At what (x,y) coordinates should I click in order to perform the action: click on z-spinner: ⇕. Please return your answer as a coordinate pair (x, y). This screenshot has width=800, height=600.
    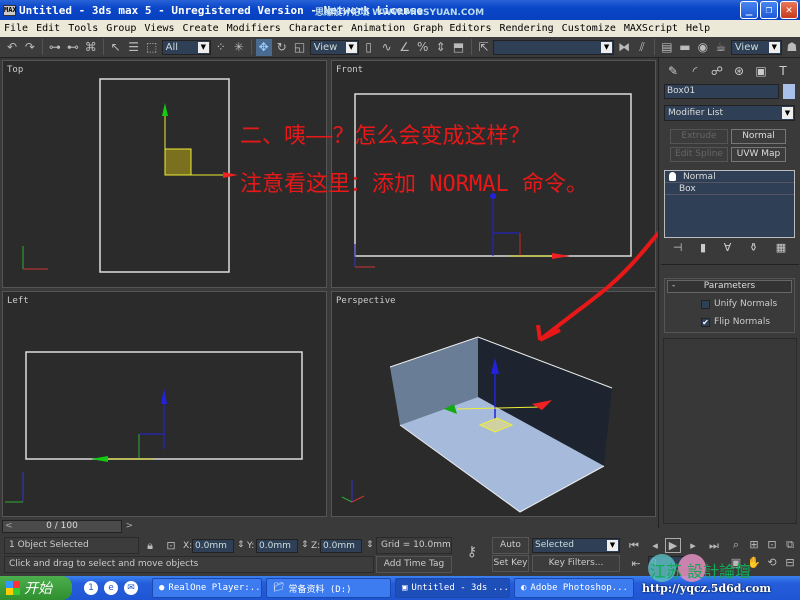
    Looking at the image, I should click on (370, 545).